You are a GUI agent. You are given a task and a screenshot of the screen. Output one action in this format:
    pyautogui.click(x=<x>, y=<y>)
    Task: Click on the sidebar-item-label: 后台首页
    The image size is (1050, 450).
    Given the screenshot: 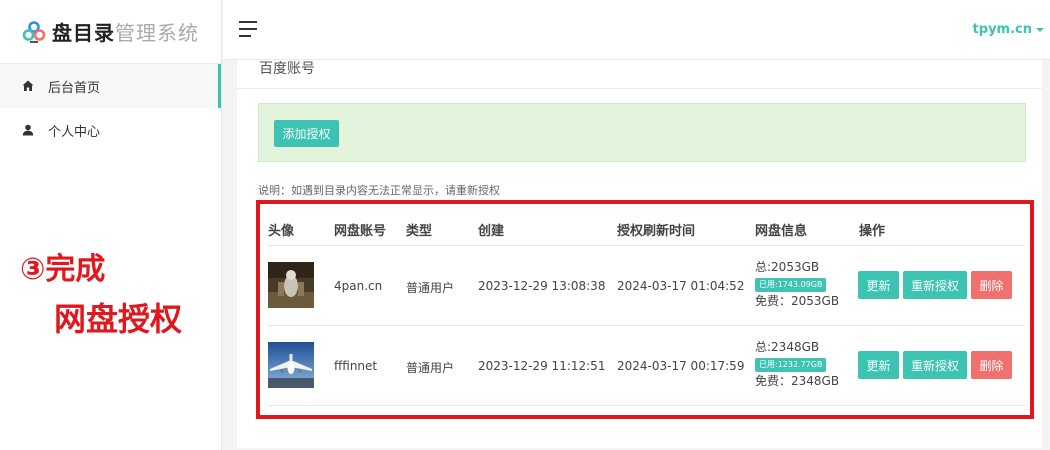 What is the action you would take?
    pyautogui.click(x=74, y=88)
    